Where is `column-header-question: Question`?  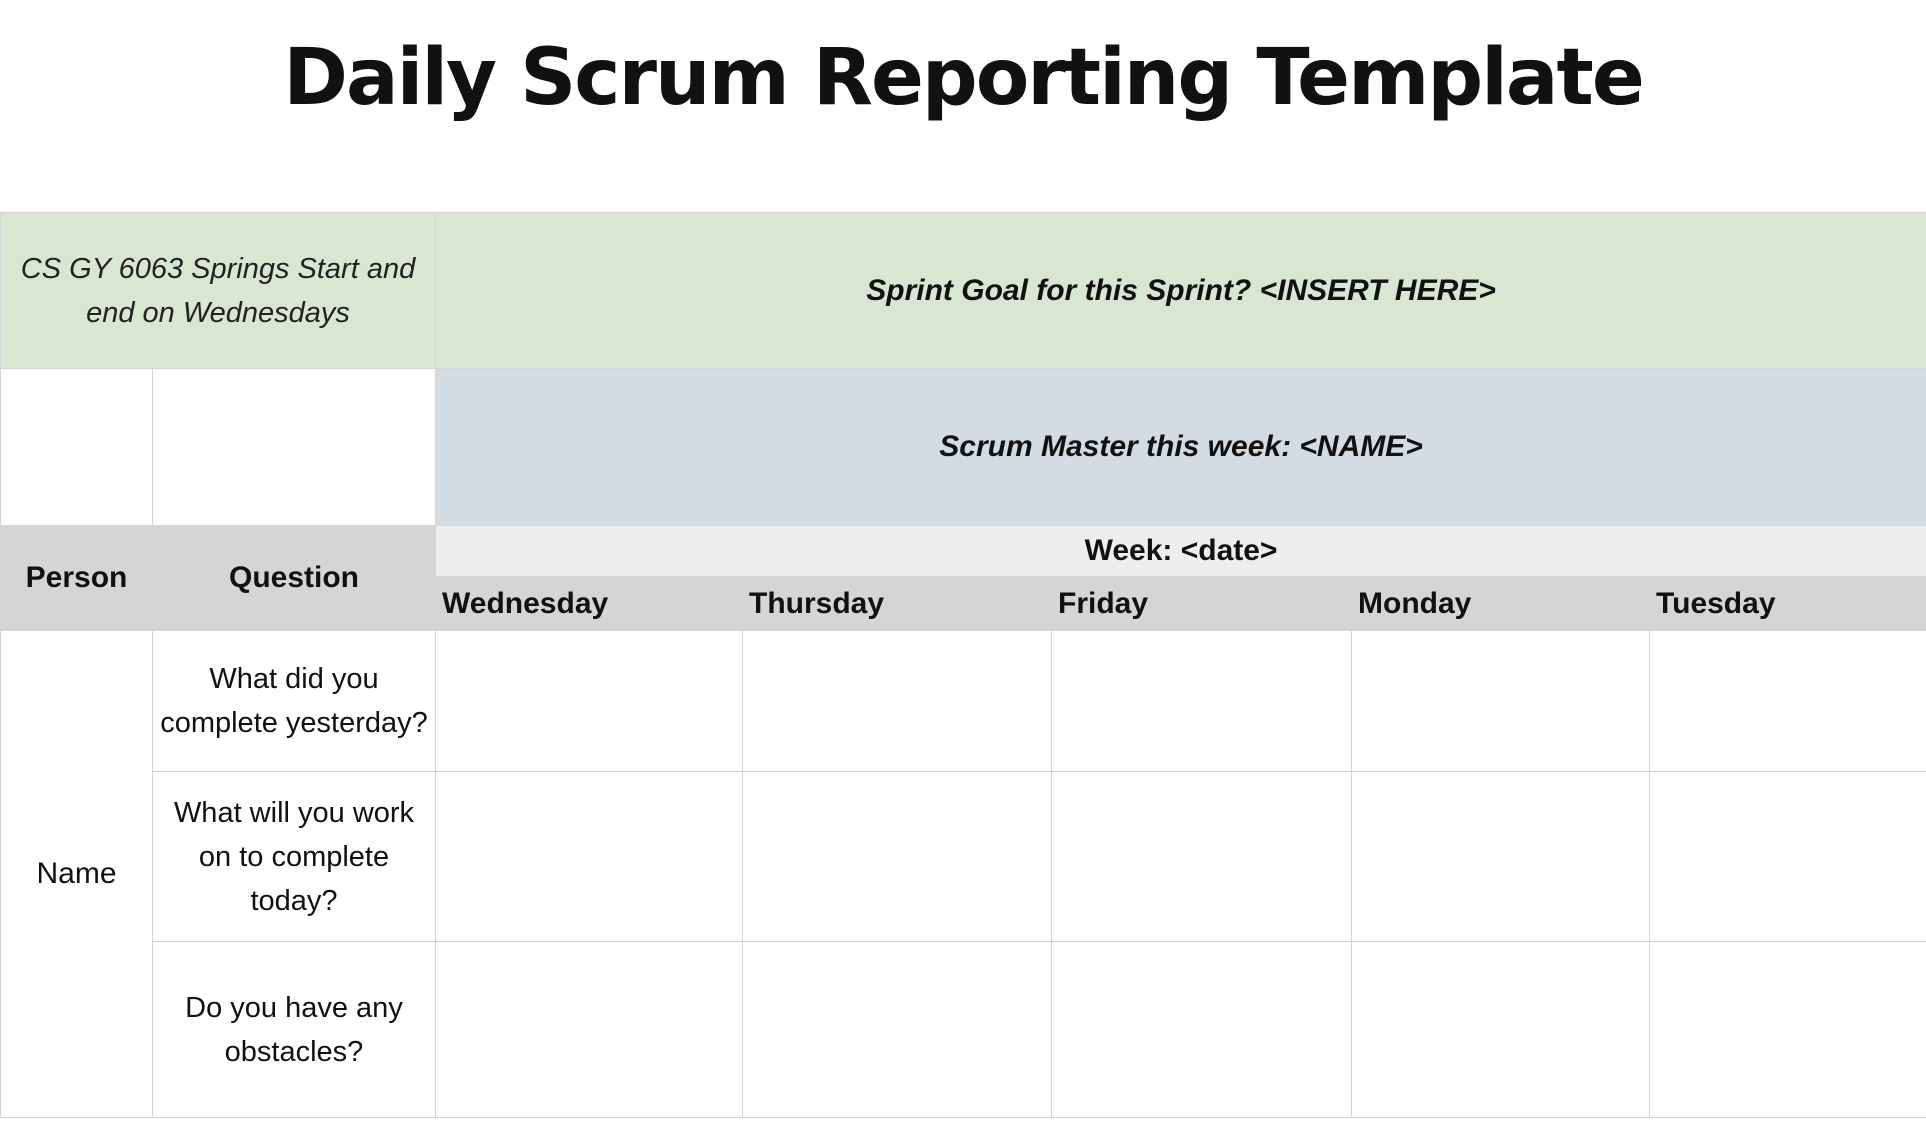 column-header-question: Question is located at coordinates (294, 578).